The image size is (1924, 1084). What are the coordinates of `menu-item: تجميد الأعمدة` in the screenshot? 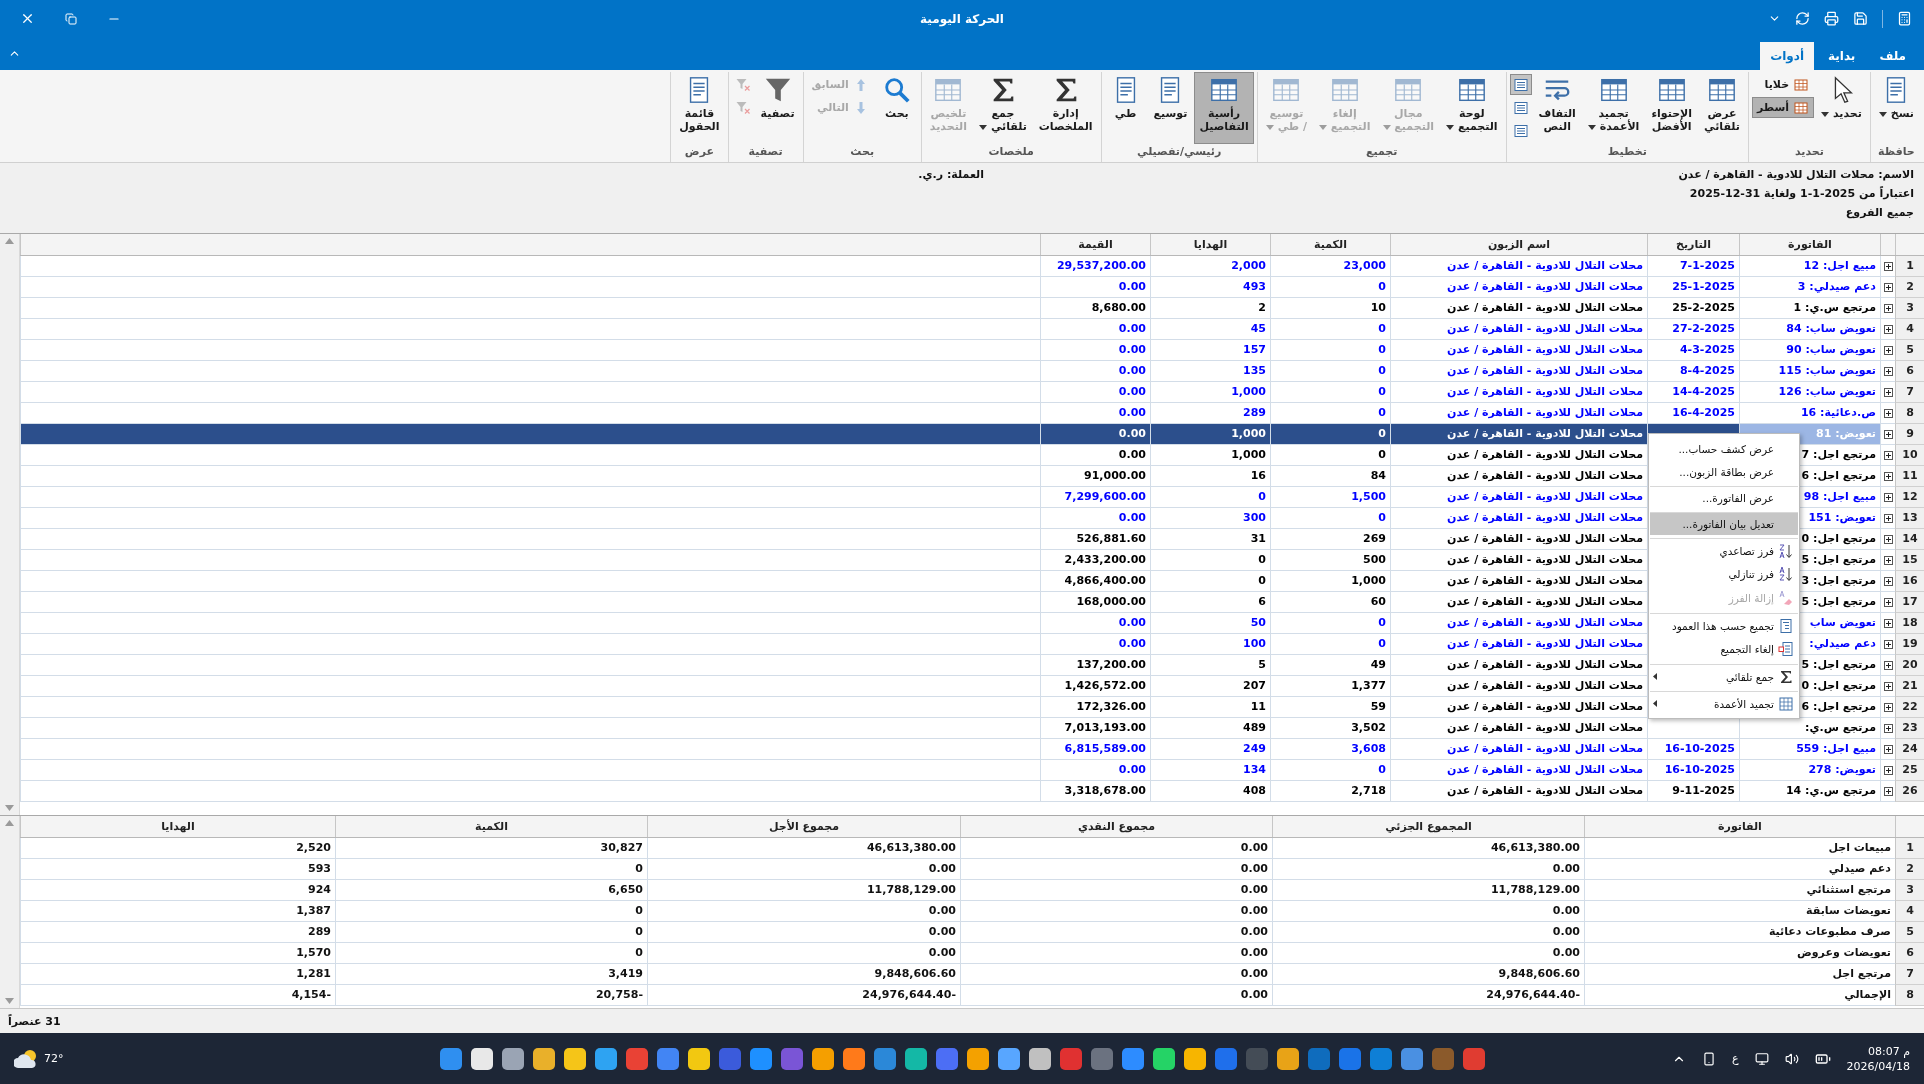 It's located at (1724, 703).